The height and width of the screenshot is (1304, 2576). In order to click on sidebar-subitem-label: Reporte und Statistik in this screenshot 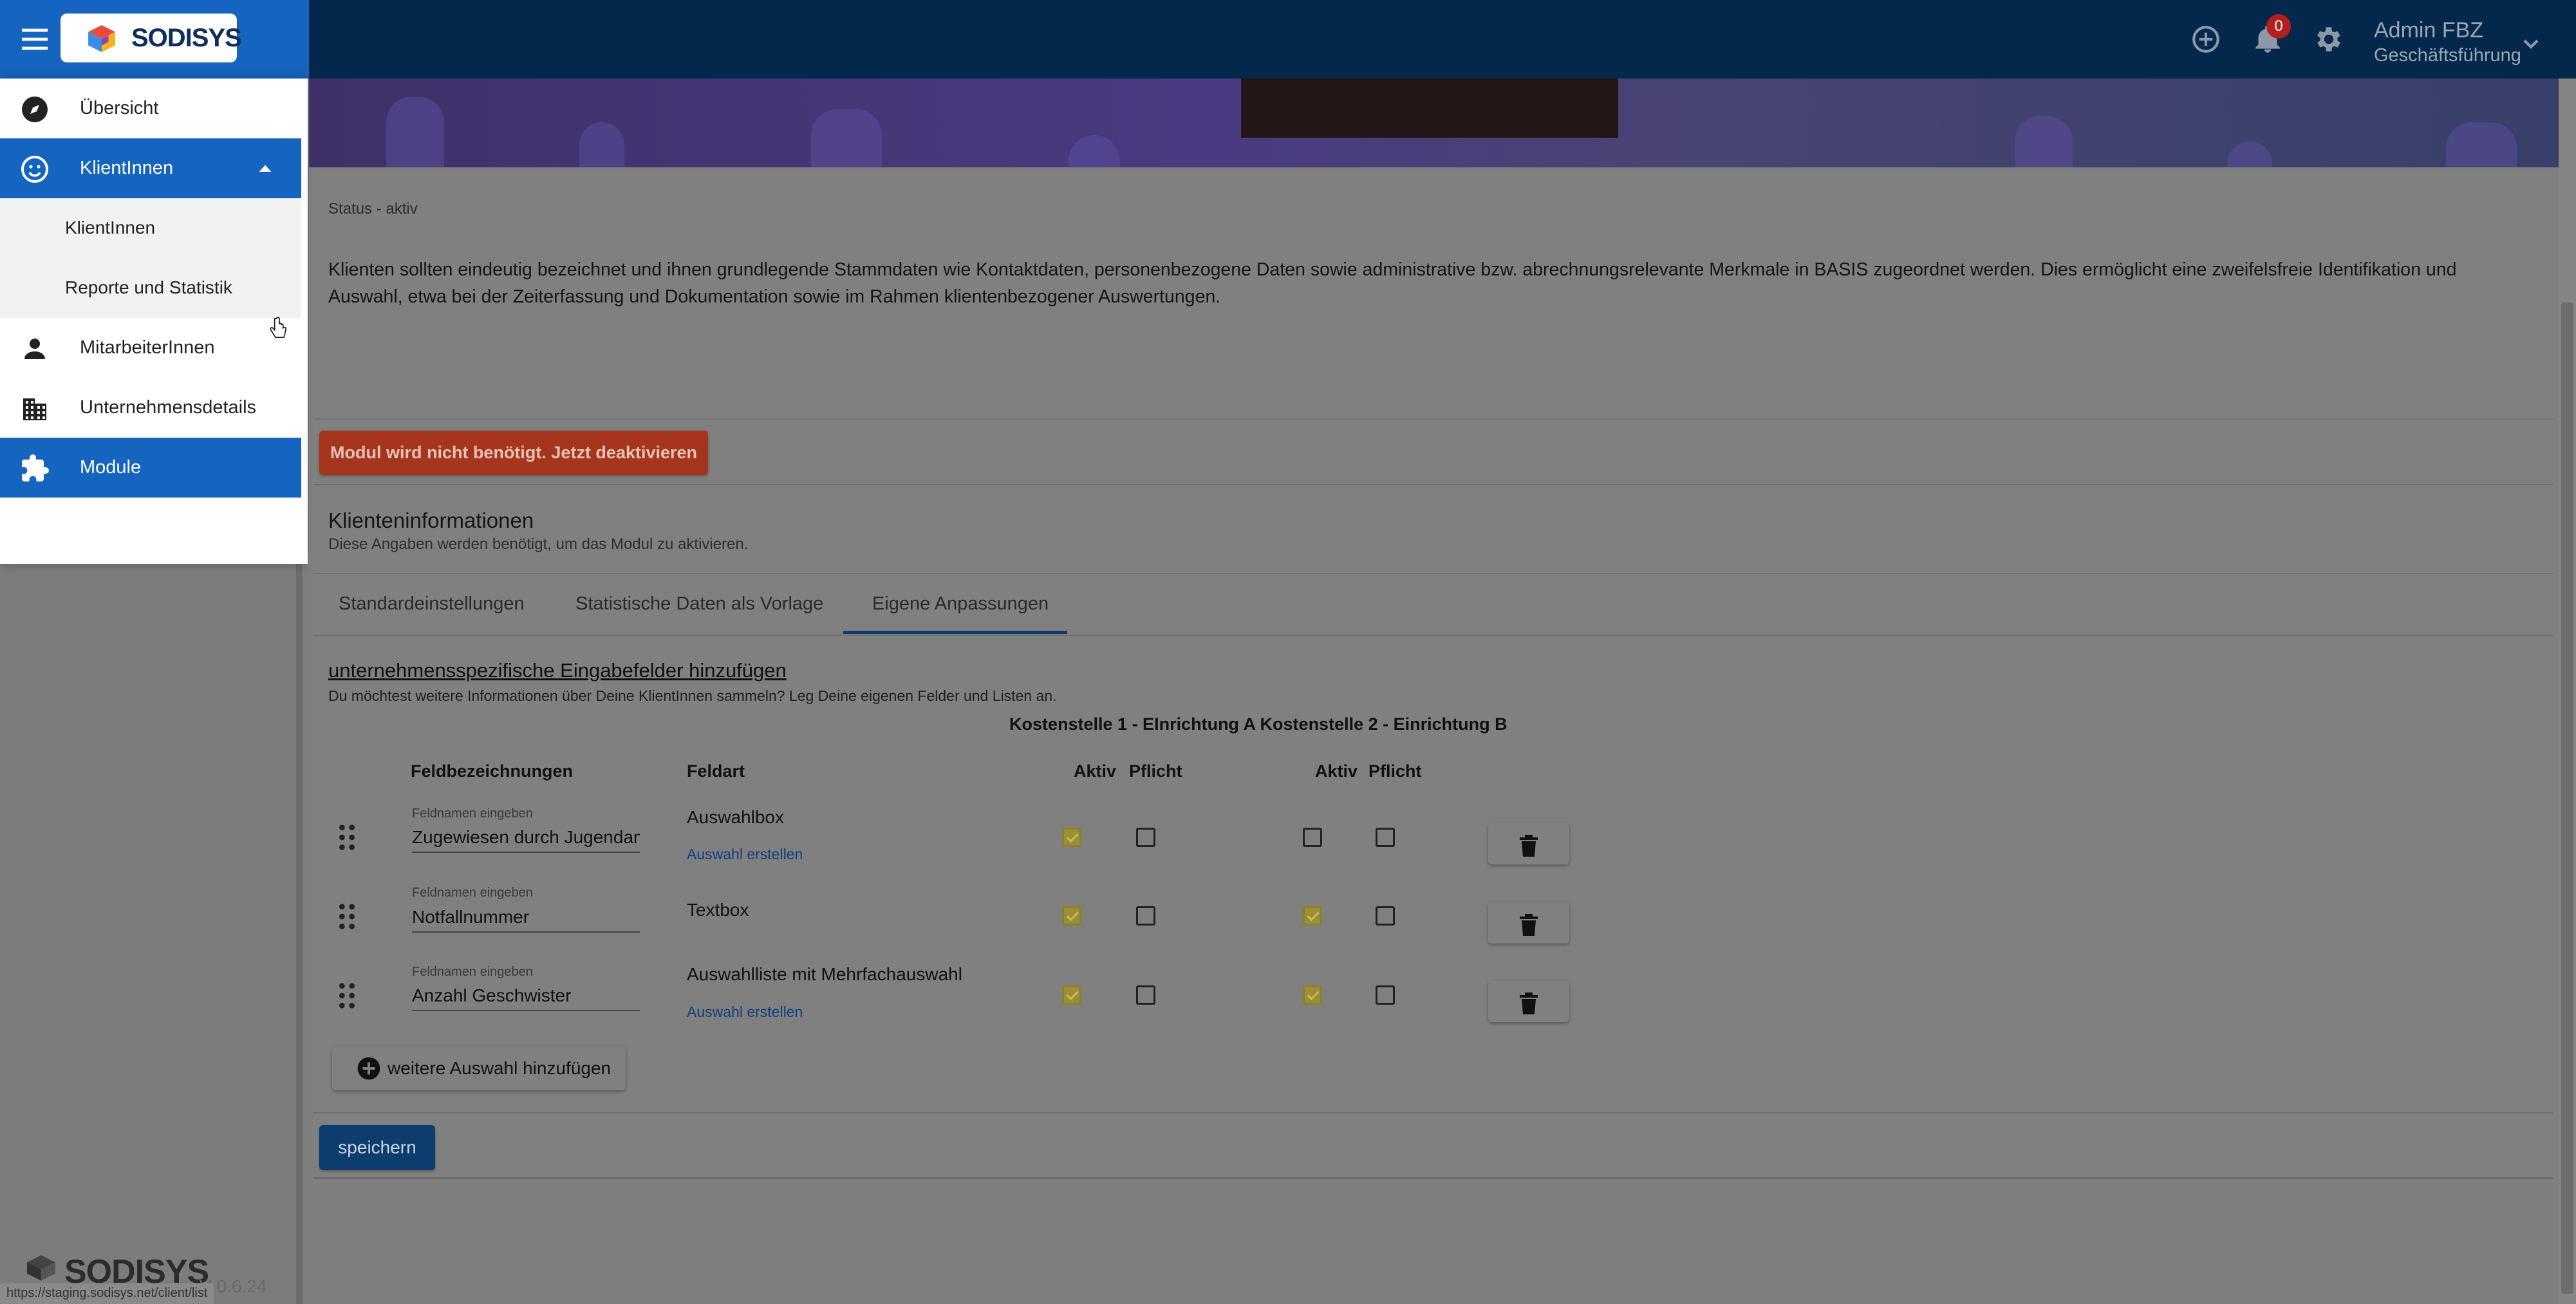, I will do `click(148, 287)`.